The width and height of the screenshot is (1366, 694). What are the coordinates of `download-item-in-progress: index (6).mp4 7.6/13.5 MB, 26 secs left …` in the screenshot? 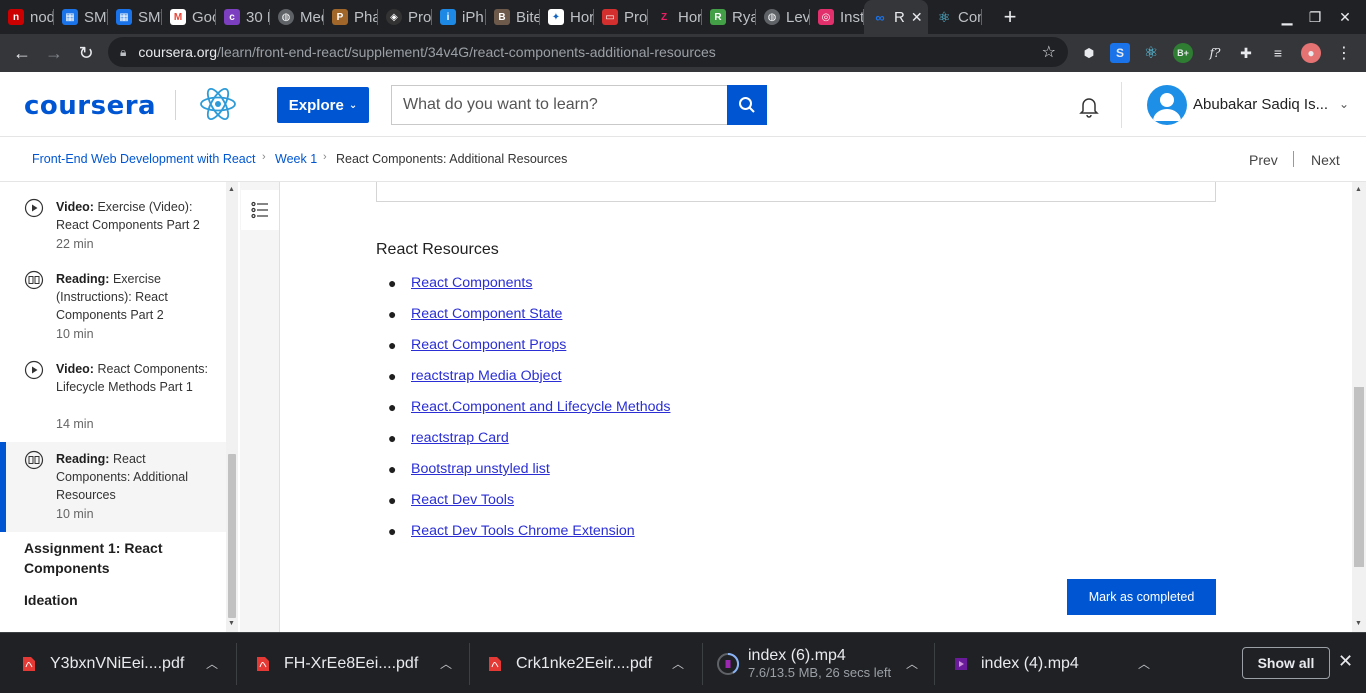 It's located at (821, 663).